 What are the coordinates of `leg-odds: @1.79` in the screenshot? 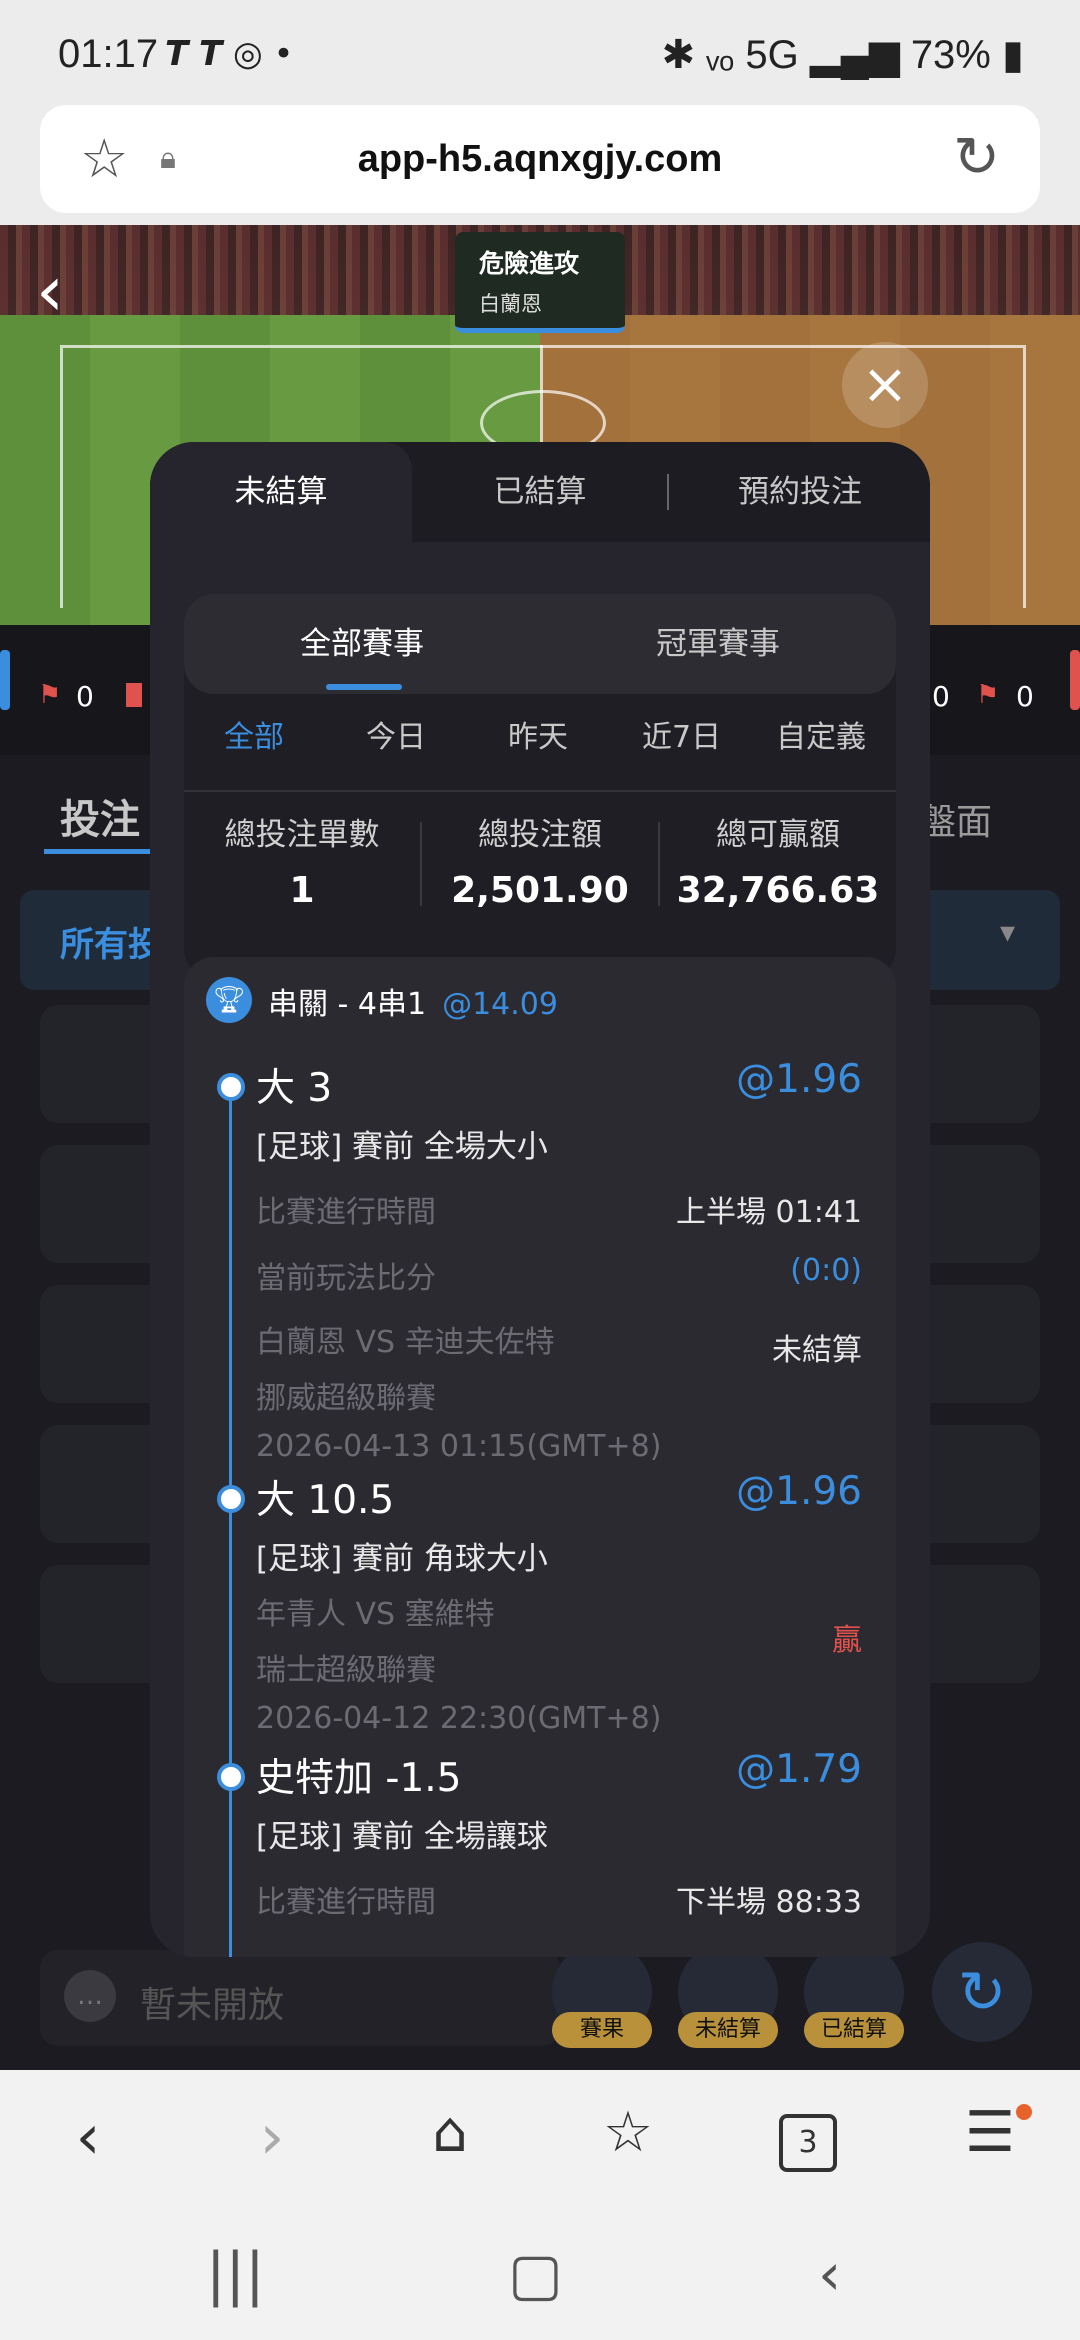 It's located at (799, 1769).